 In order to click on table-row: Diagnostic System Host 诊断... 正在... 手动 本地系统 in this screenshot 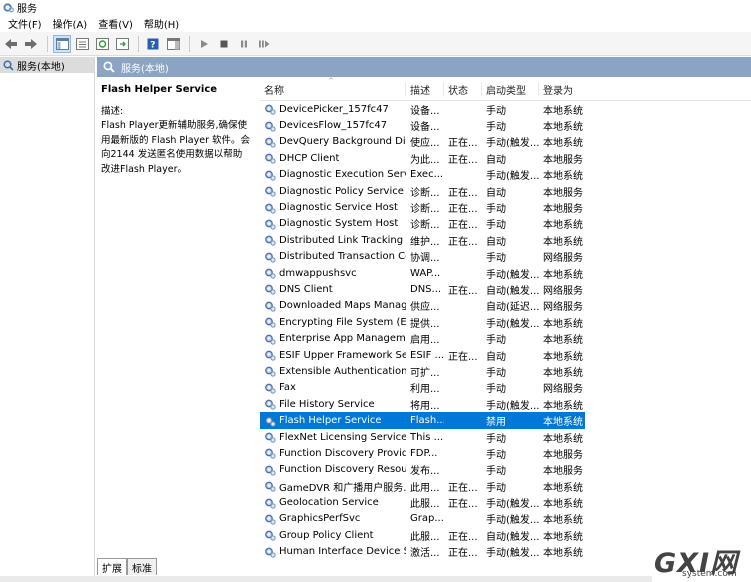, I will do `click(422, 224)`.